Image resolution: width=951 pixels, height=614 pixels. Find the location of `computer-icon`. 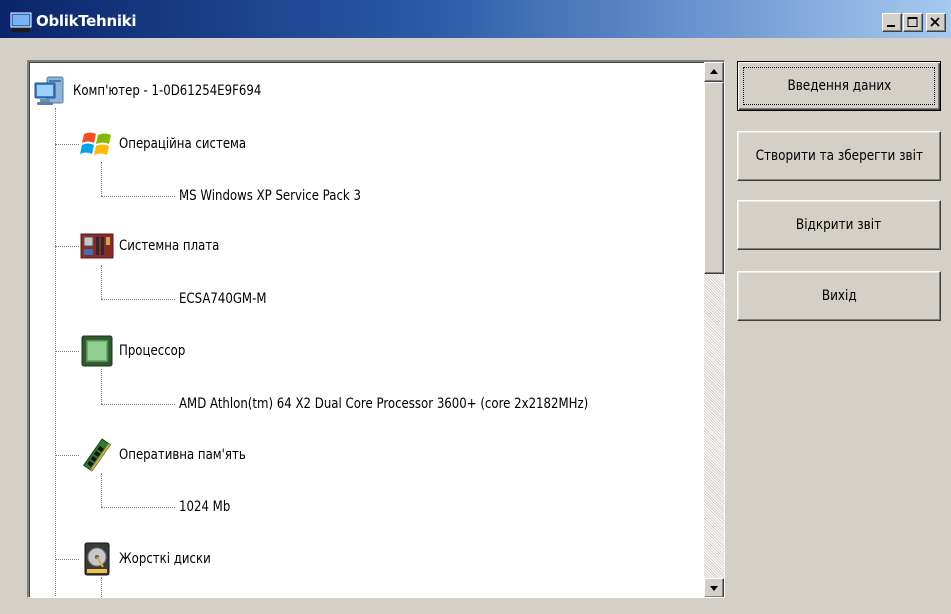

computer-icon is located at coordinates (49, 90).